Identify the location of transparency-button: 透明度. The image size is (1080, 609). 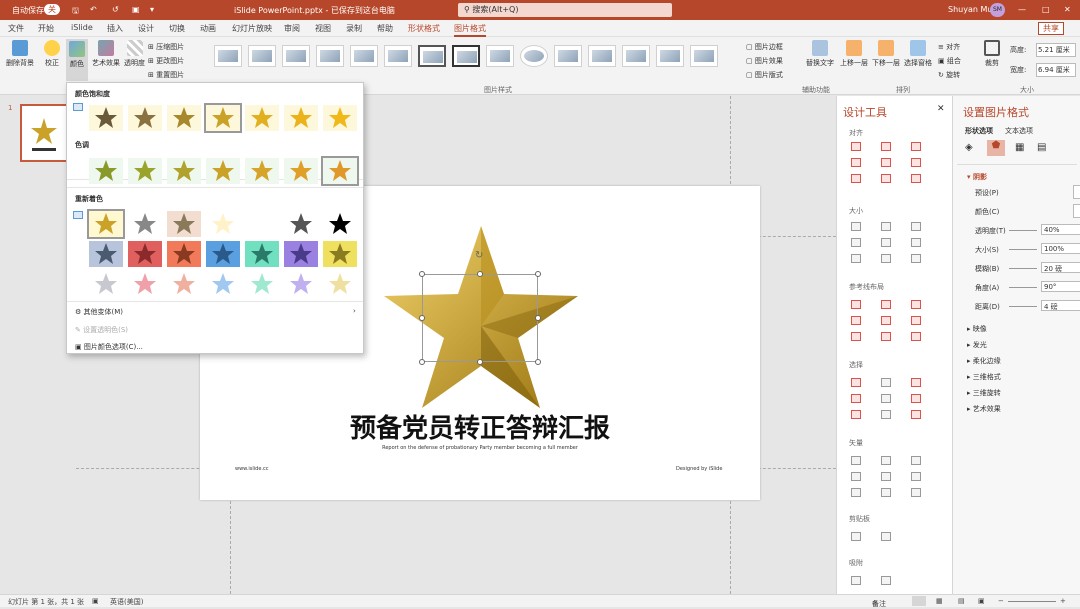
(134, 54).